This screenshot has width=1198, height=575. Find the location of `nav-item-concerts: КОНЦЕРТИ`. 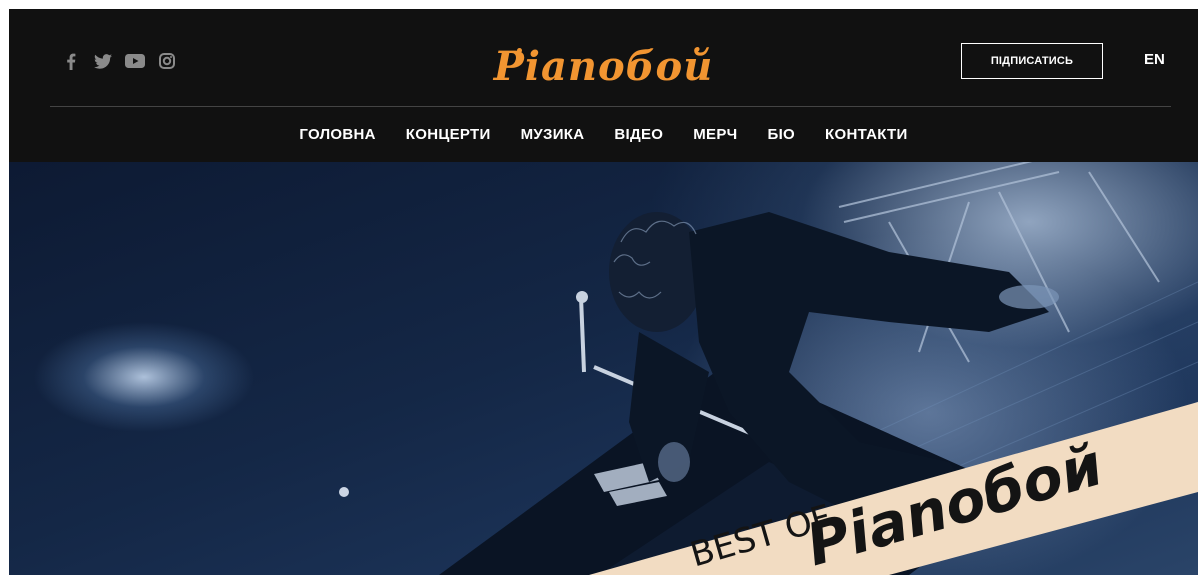

nav-item-concerts: КОНЦЕРТИ is located at coordinates (448, 135).